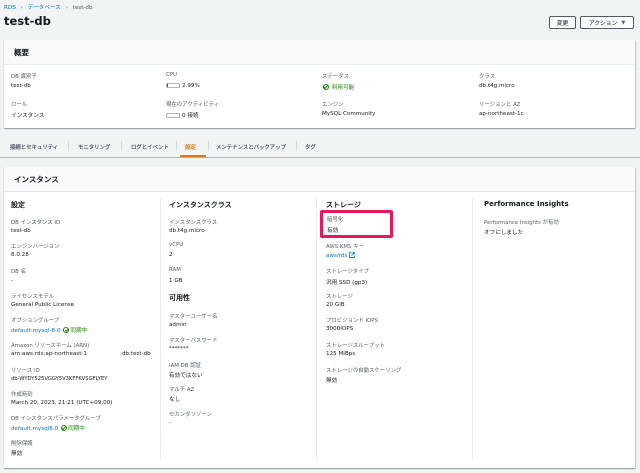 Image resolution: width=640 pixels, height=473 pixels. Describe the element at coordinates (179, 298) in the screenshot. I see `availability-heading: 可用性` at that location.